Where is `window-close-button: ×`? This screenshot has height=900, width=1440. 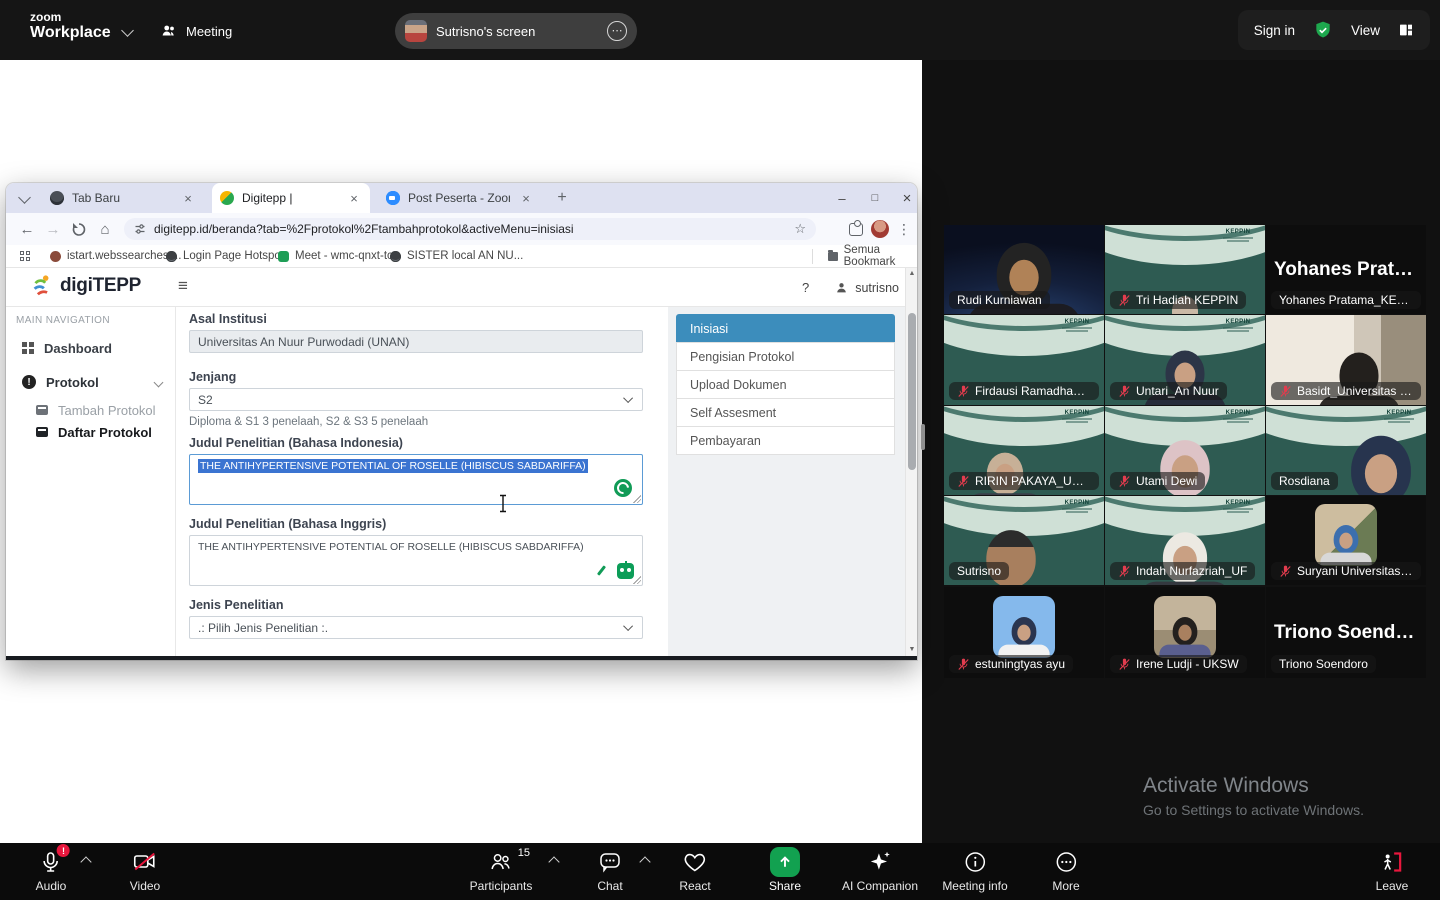
window-close-button: × is located at coordinates (907, 198).